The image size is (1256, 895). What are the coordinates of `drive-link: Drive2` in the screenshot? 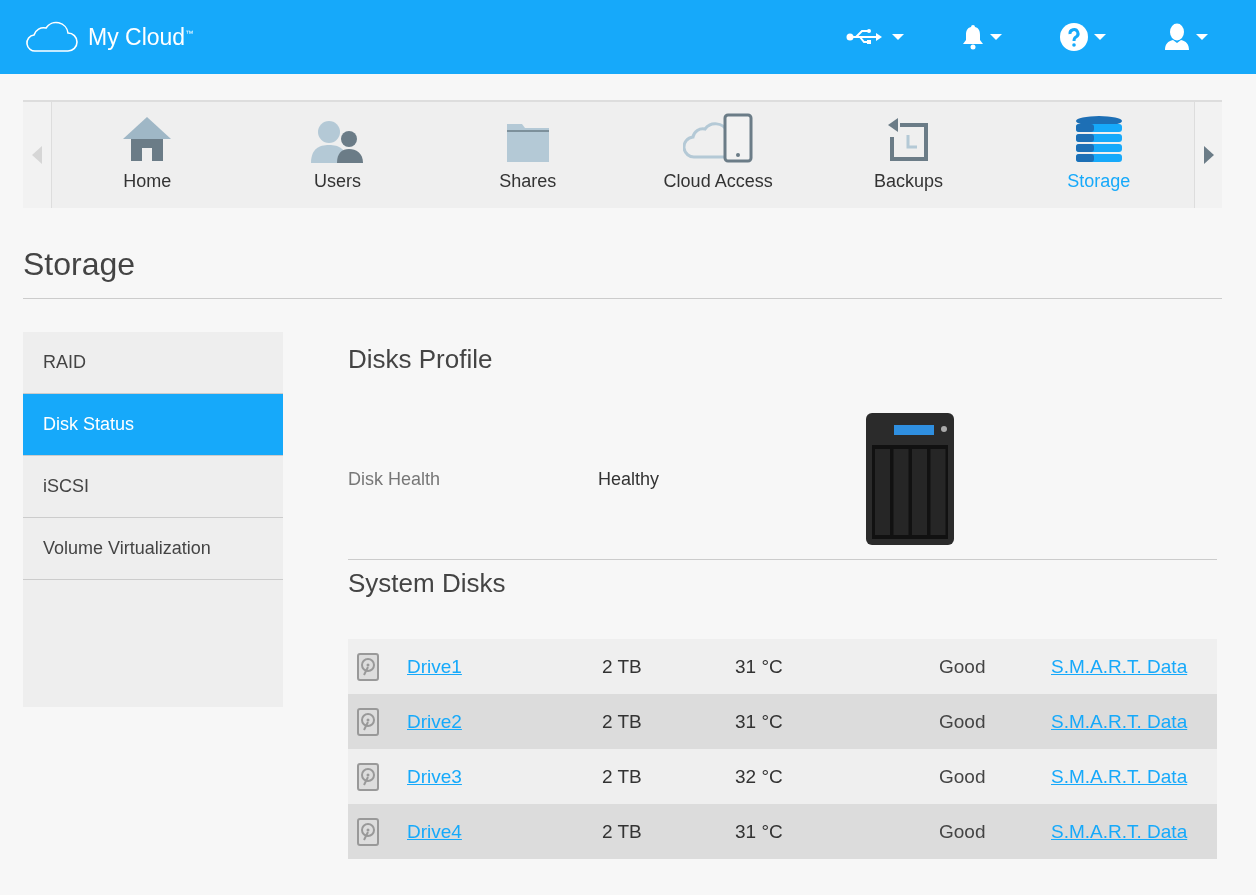 It's located at (504, 721).